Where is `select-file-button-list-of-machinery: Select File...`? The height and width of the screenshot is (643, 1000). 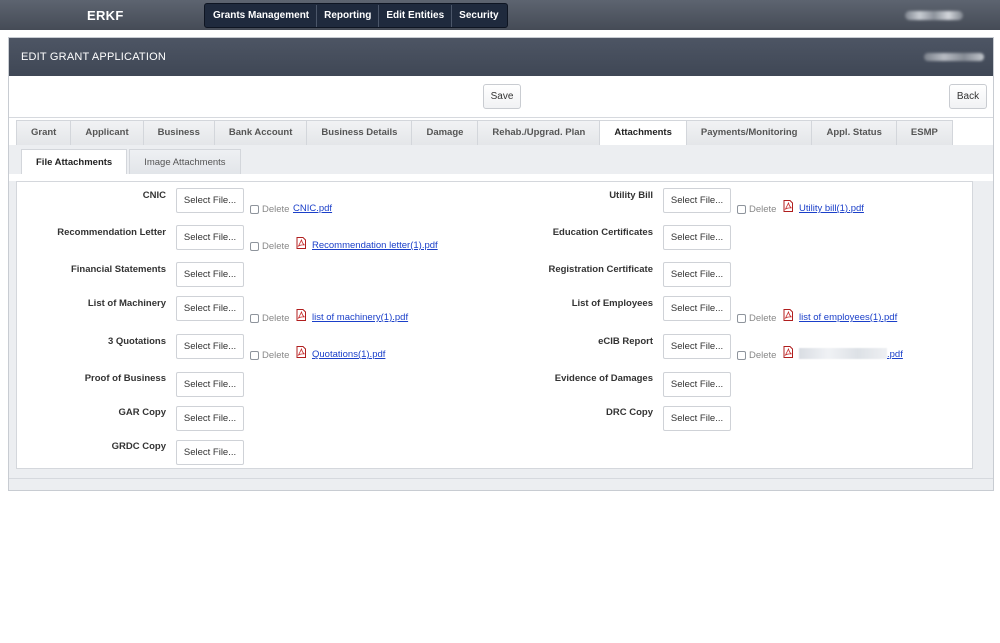
select-file-button-list-of-machinery: Select File... is located at coordinates (210, 308).